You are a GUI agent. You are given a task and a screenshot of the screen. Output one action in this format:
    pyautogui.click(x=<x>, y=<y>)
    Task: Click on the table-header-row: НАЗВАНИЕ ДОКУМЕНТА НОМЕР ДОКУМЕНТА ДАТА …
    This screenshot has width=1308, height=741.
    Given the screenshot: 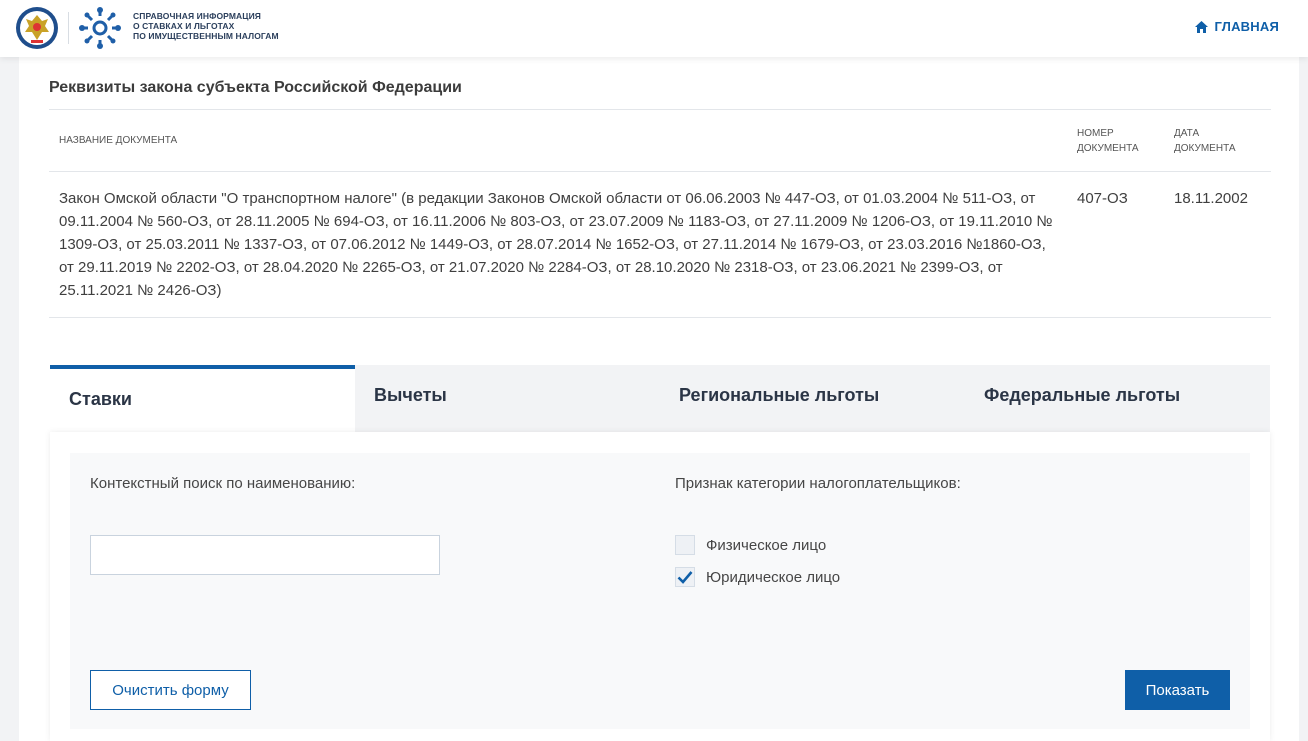 What is the action you would take?
    pyautogui.click(x=660, y=140)
    